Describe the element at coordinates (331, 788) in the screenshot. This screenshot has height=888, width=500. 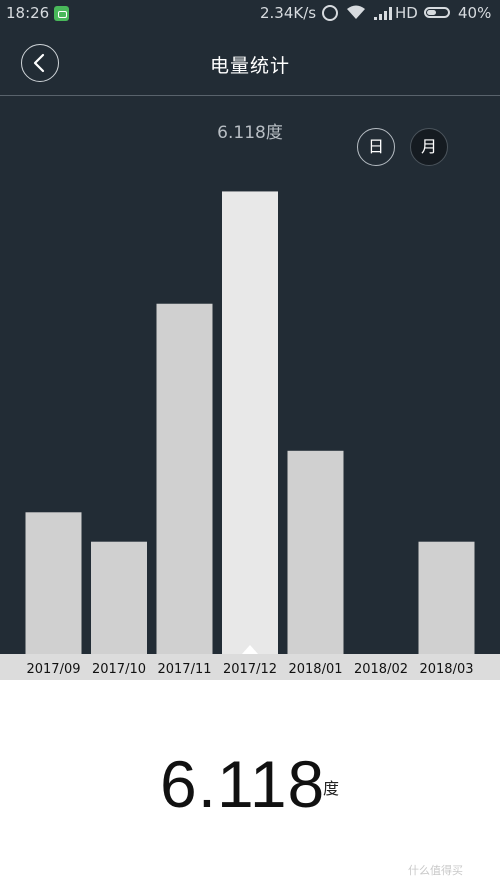
I see `summary-unit: 度` at that location.